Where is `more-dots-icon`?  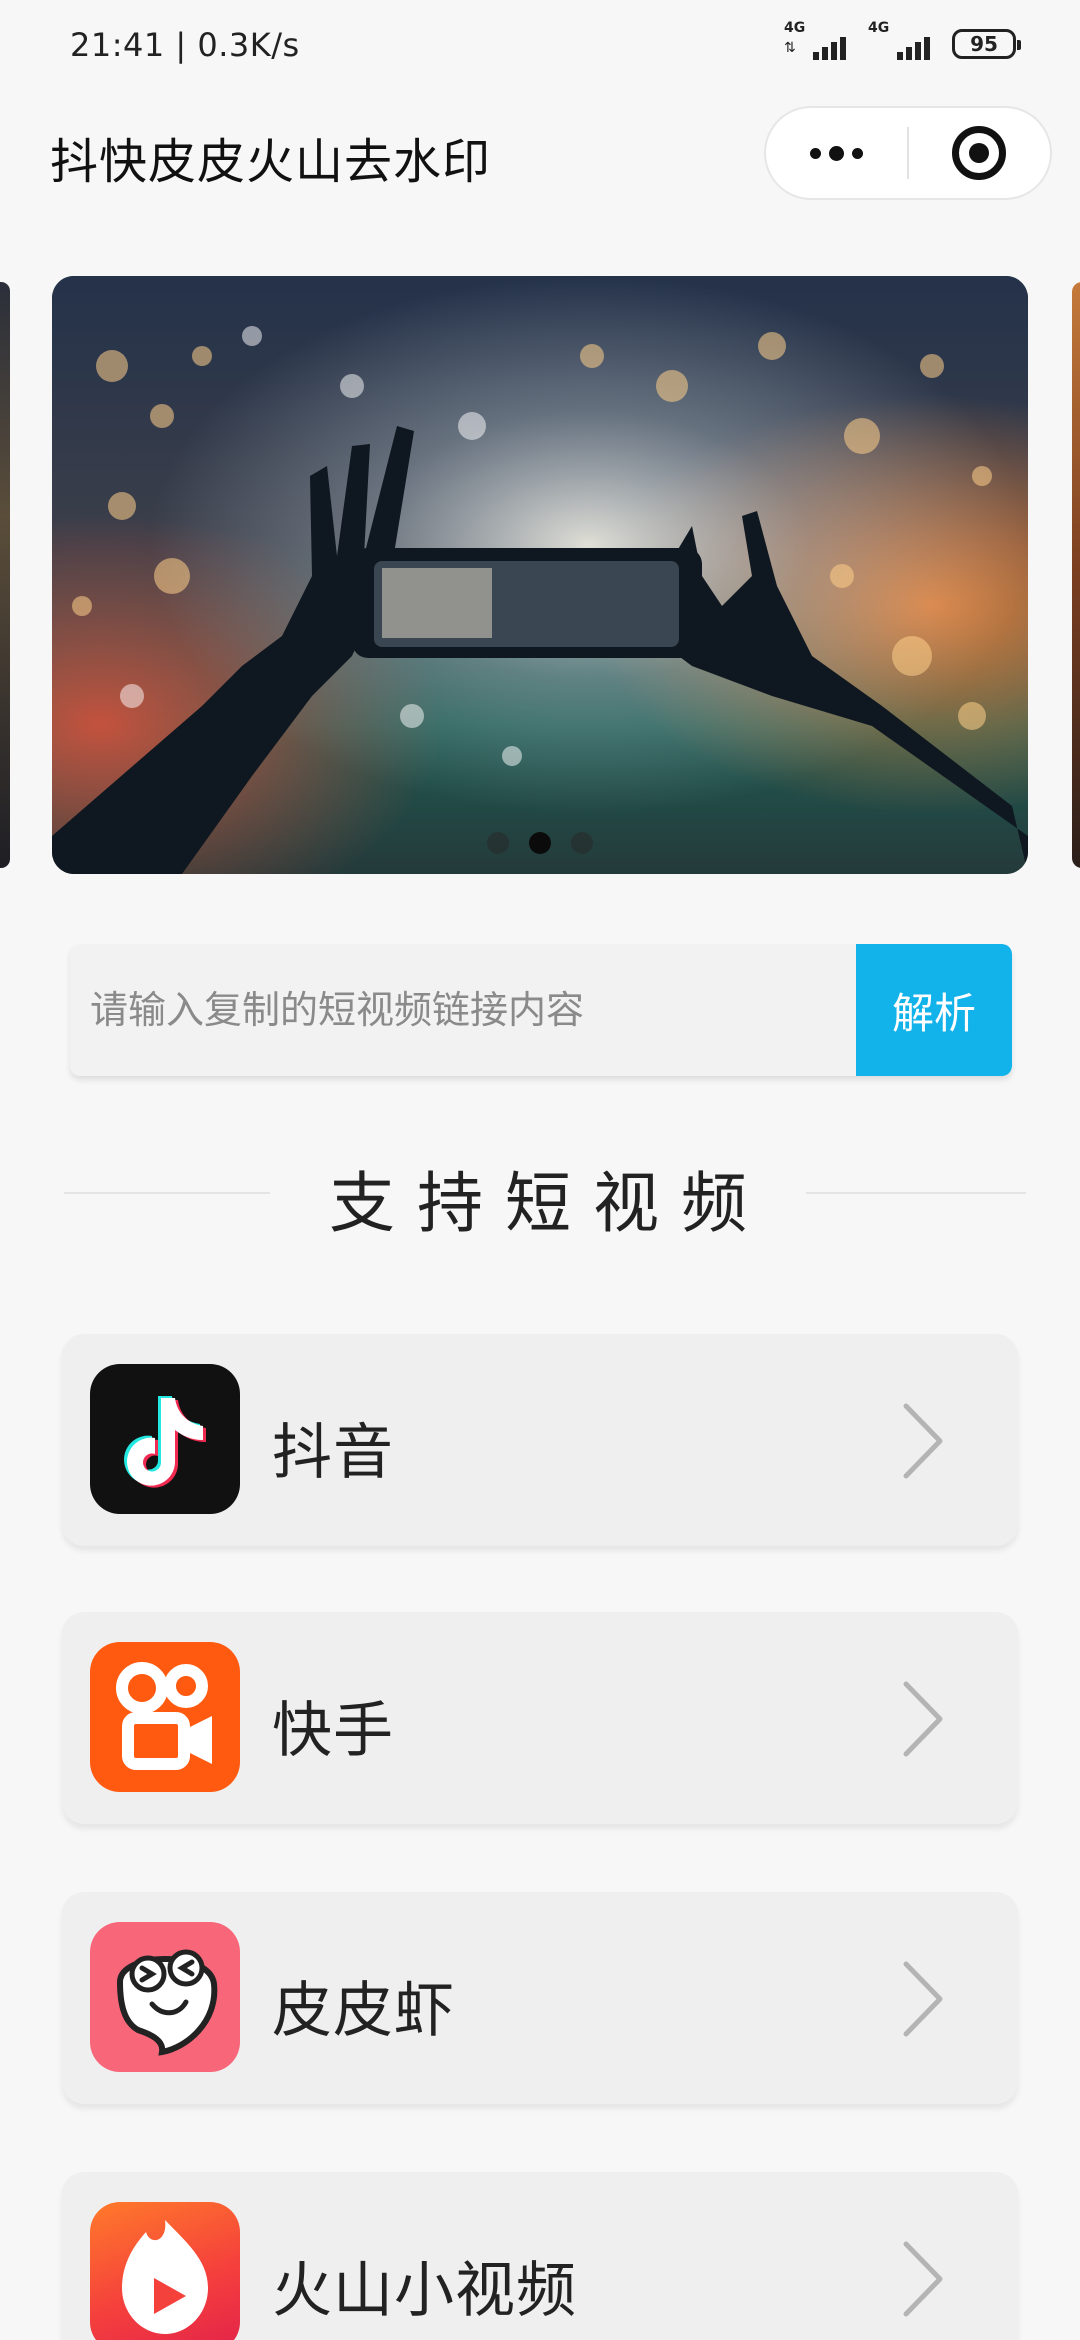 more-dots-icon is located at coordinates (836, 153).